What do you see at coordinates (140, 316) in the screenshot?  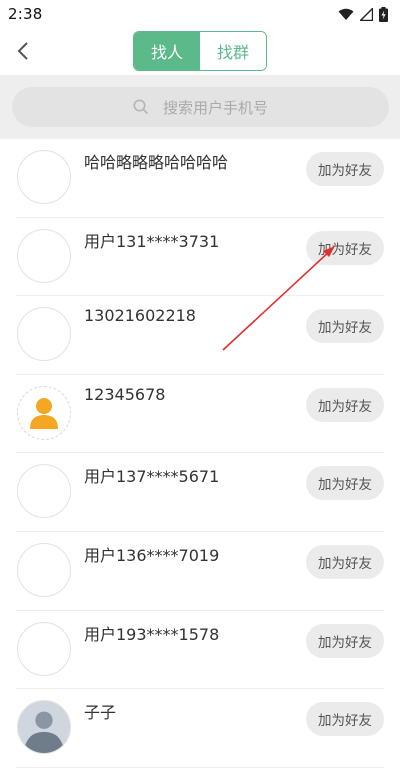 I see `user-name: 13021602218` at bounding box center [140, 316].